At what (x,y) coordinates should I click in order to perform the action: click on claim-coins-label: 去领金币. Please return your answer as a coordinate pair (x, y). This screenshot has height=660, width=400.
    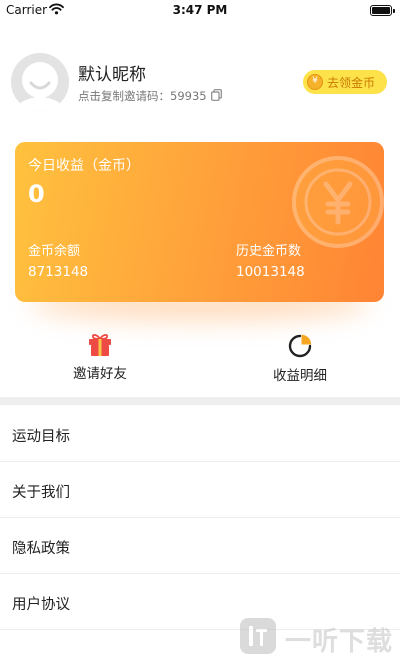
    Looking at the image, I should click on (351, 82).